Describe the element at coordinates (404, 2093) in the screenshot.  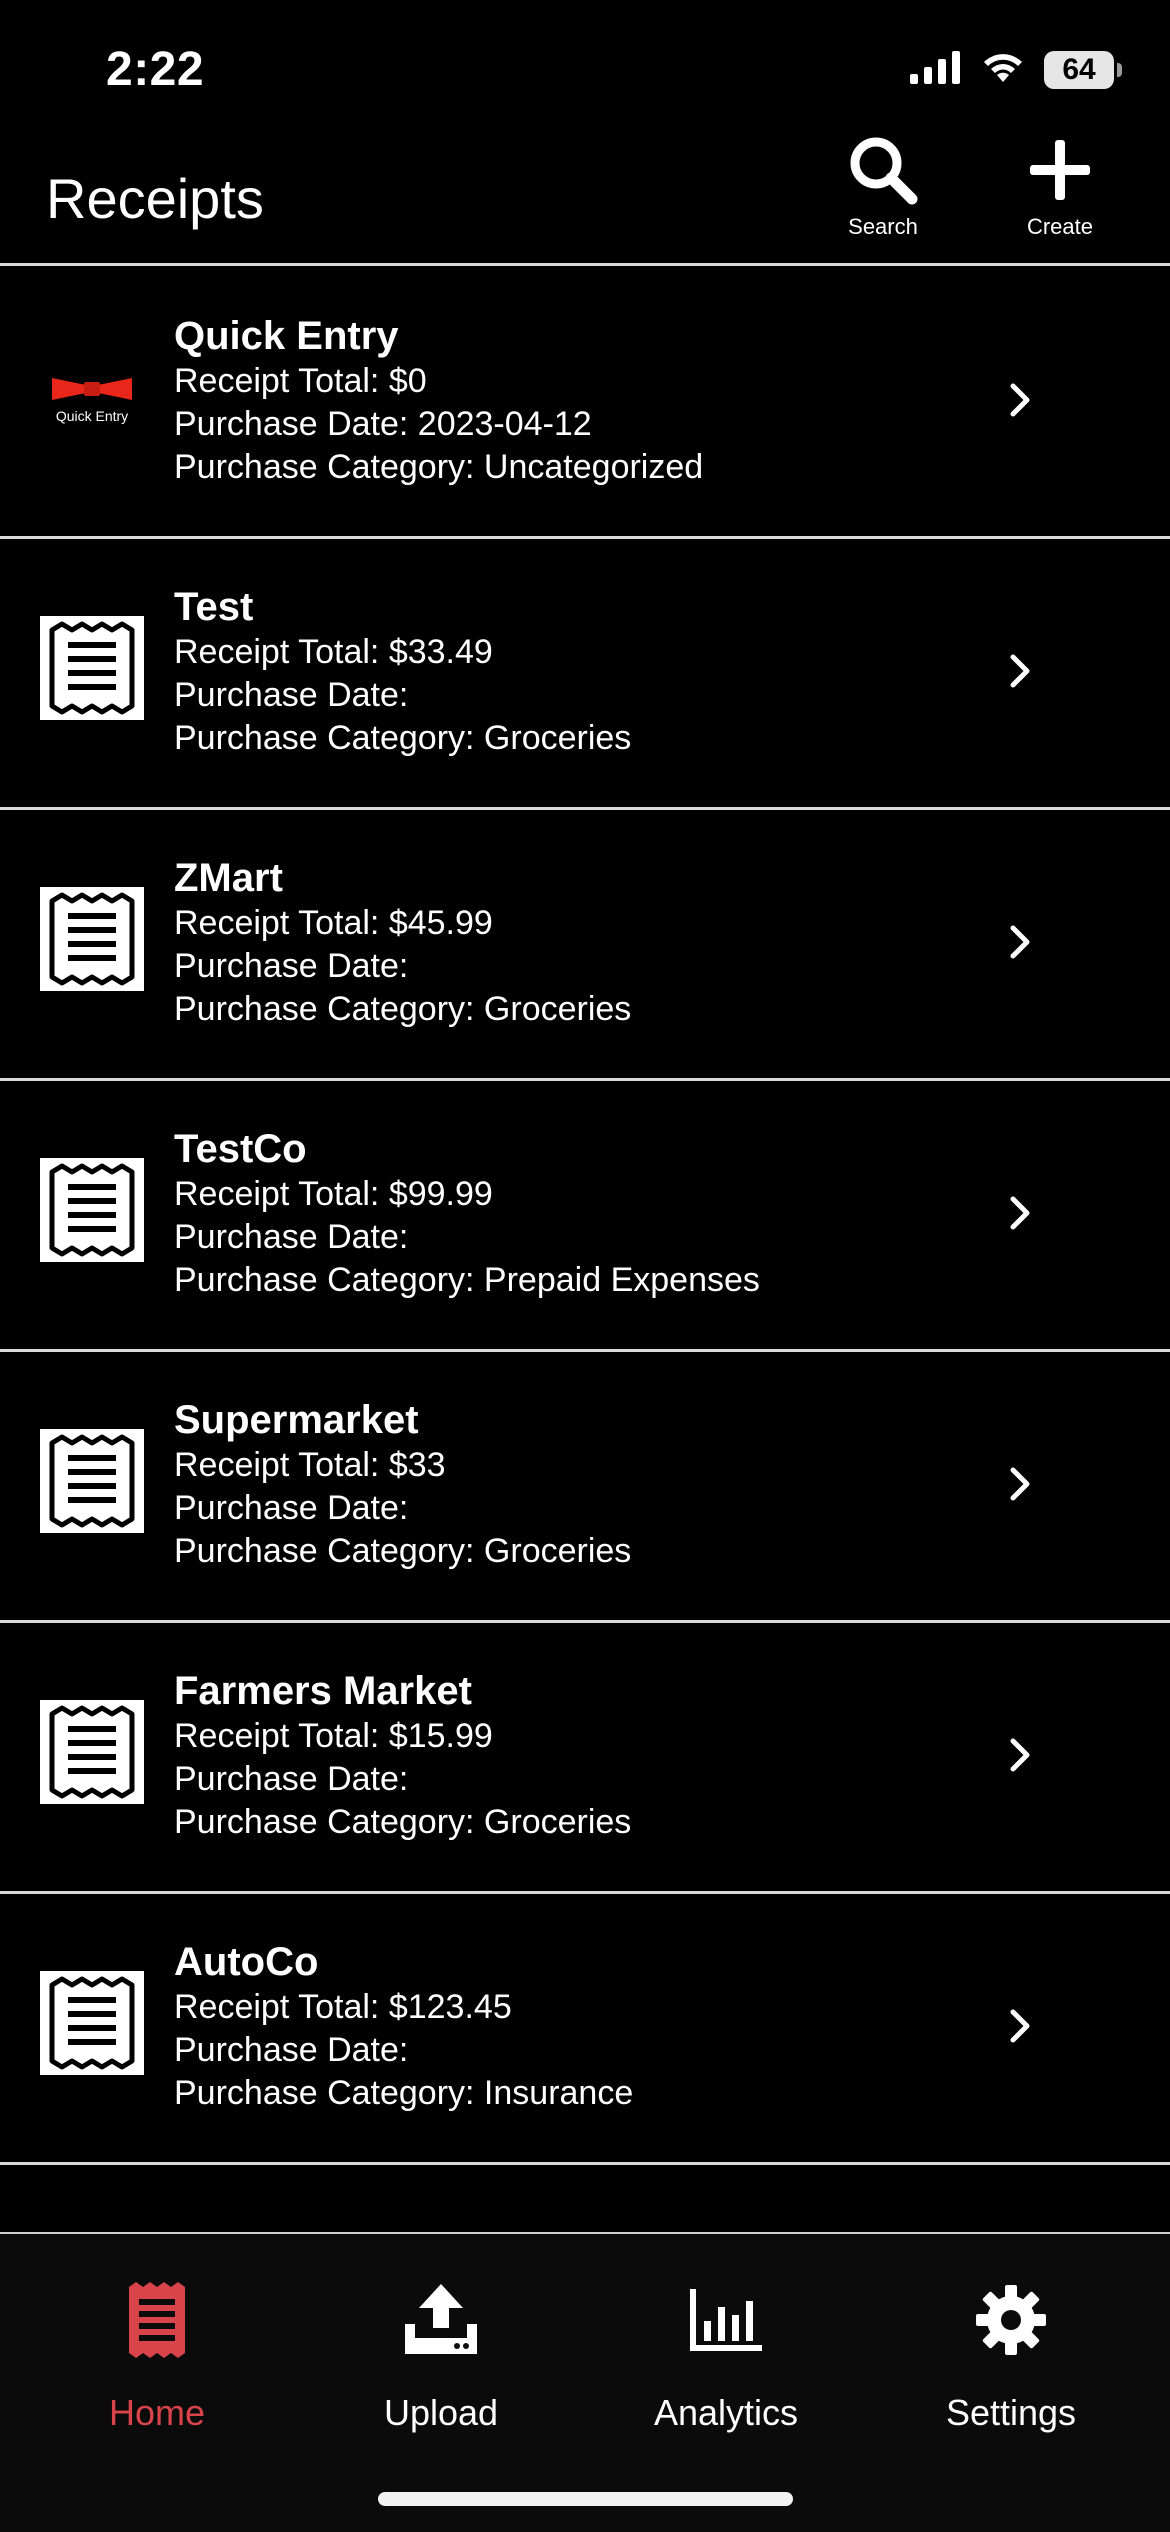
I see `purchase-category: Purchase Category: Insurance` at that location.